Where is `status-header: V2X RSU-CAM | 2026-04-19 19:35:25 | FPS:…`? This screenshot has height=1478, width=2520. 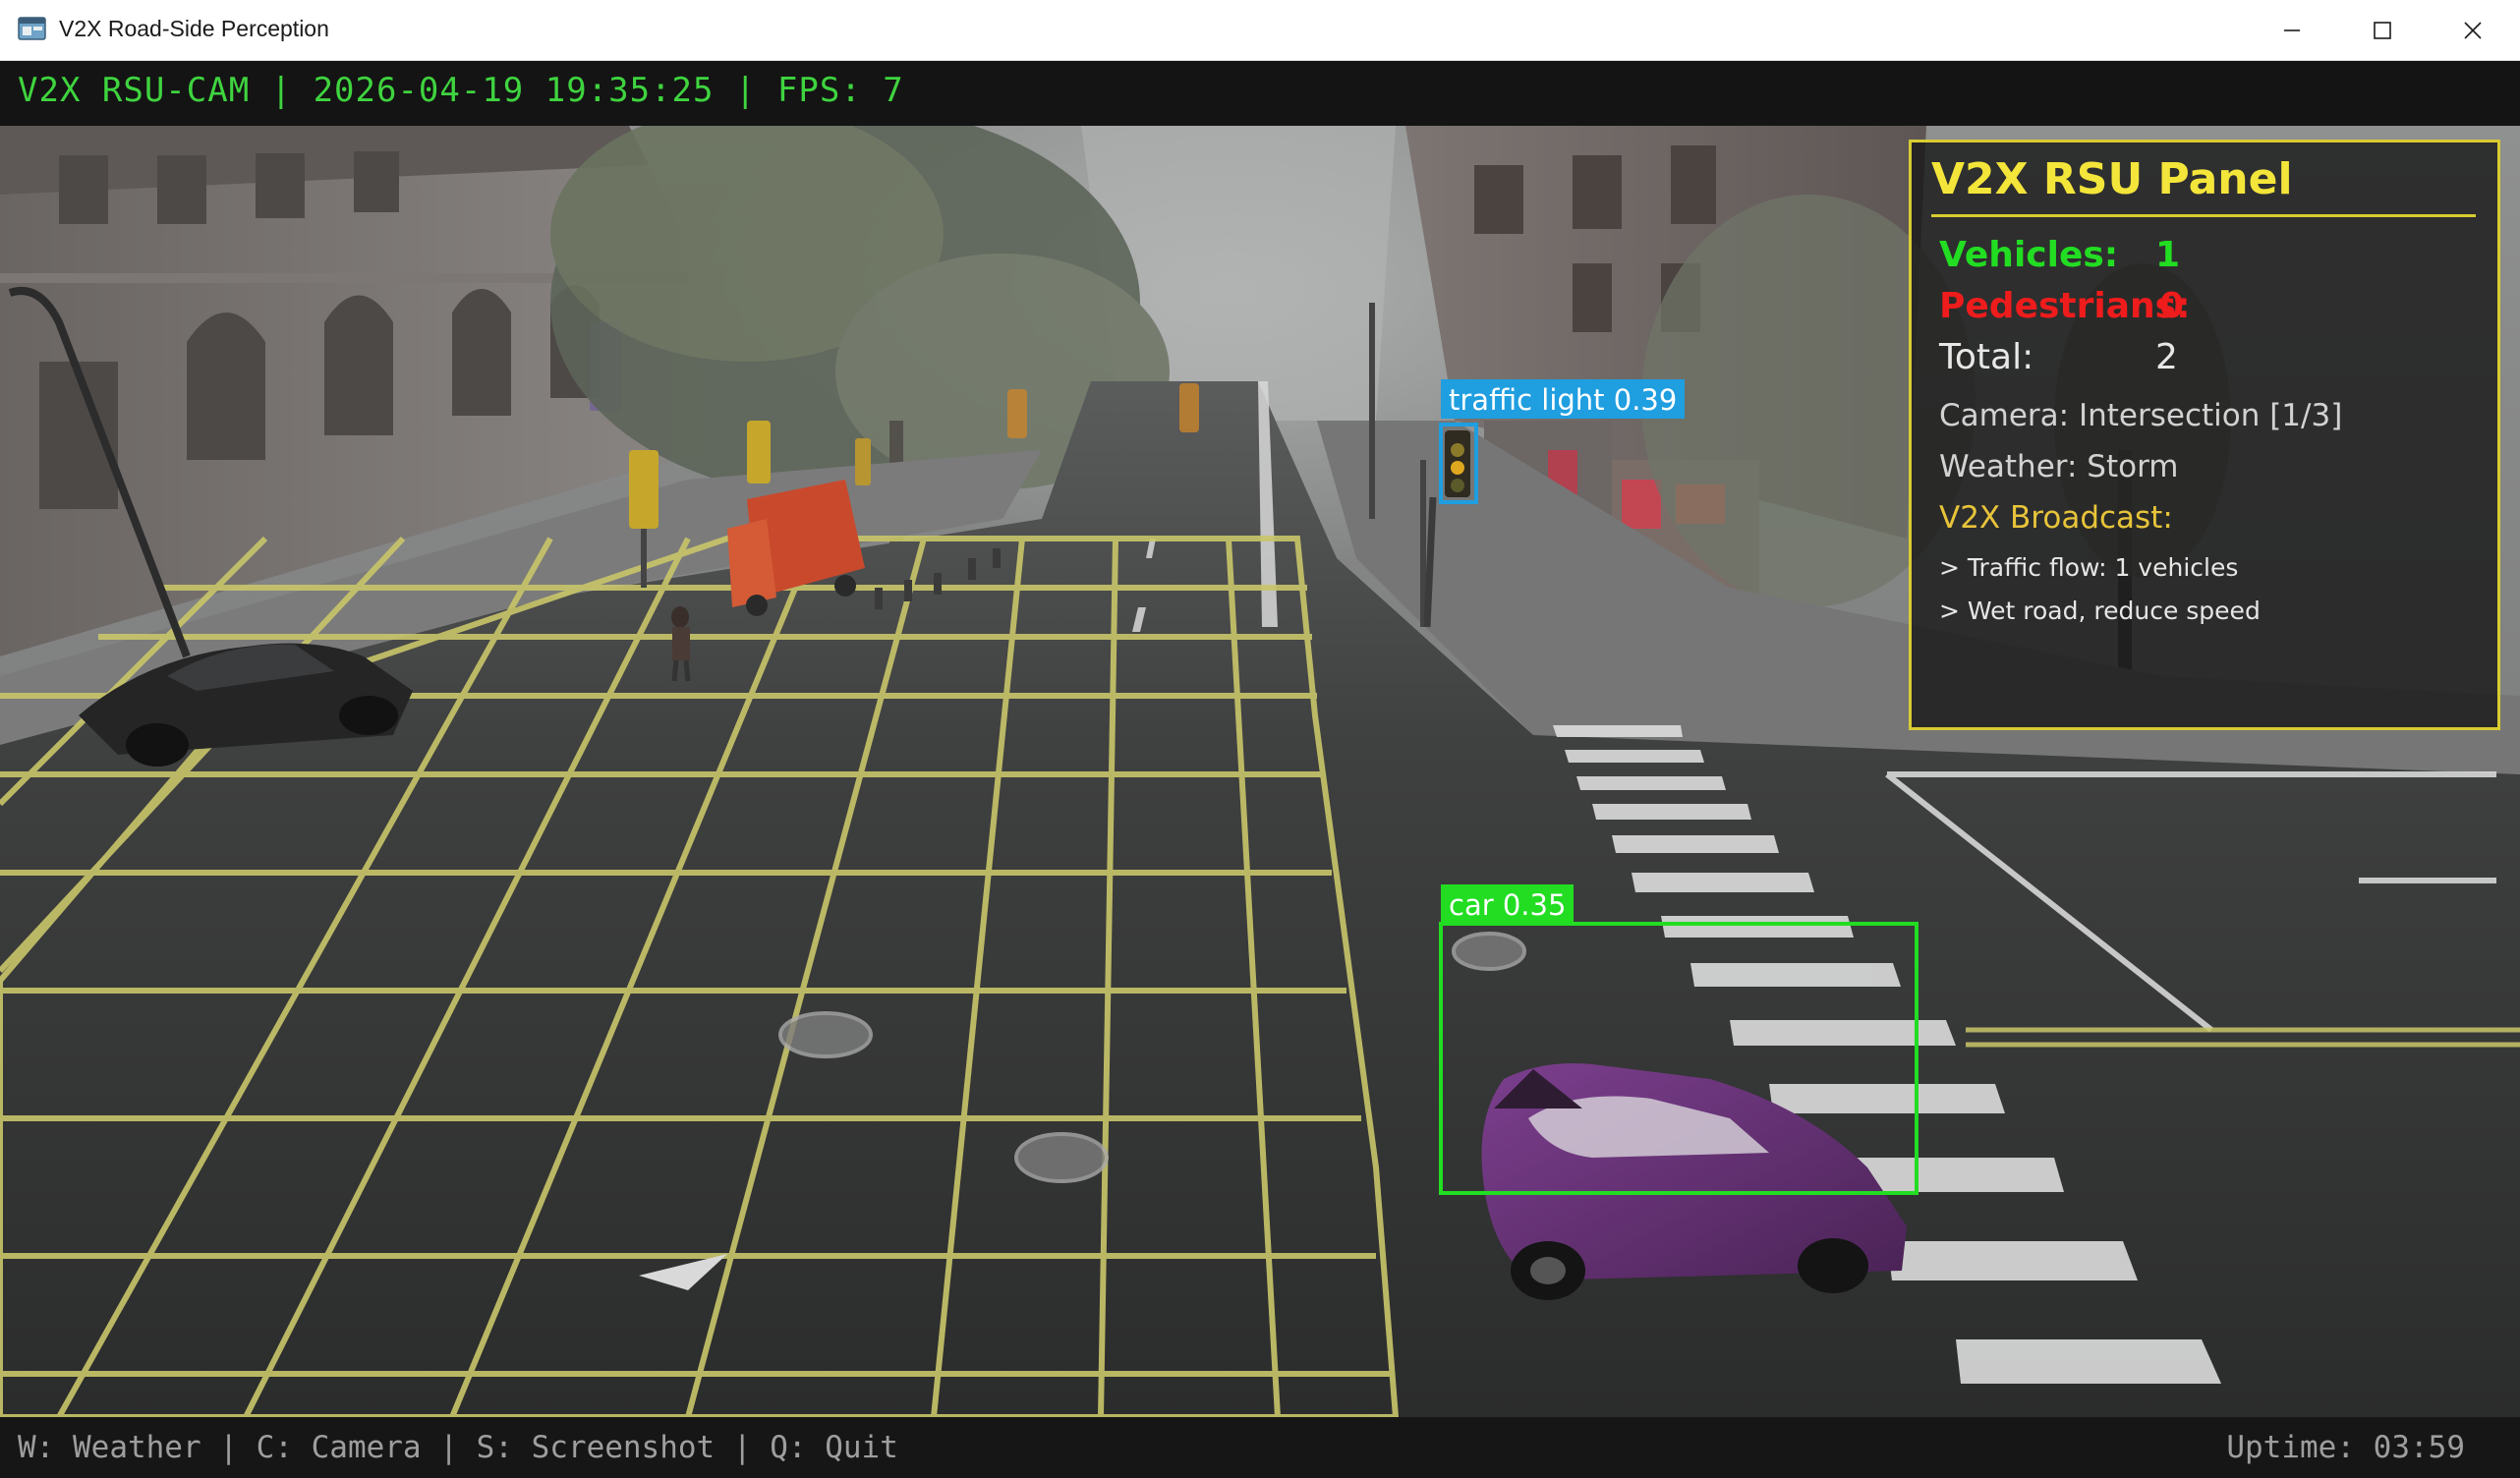
status-header: V2X RSU-CAM | 2026-04-19 19:35:25 | FPS:… is located at coordinates (1260, 94).